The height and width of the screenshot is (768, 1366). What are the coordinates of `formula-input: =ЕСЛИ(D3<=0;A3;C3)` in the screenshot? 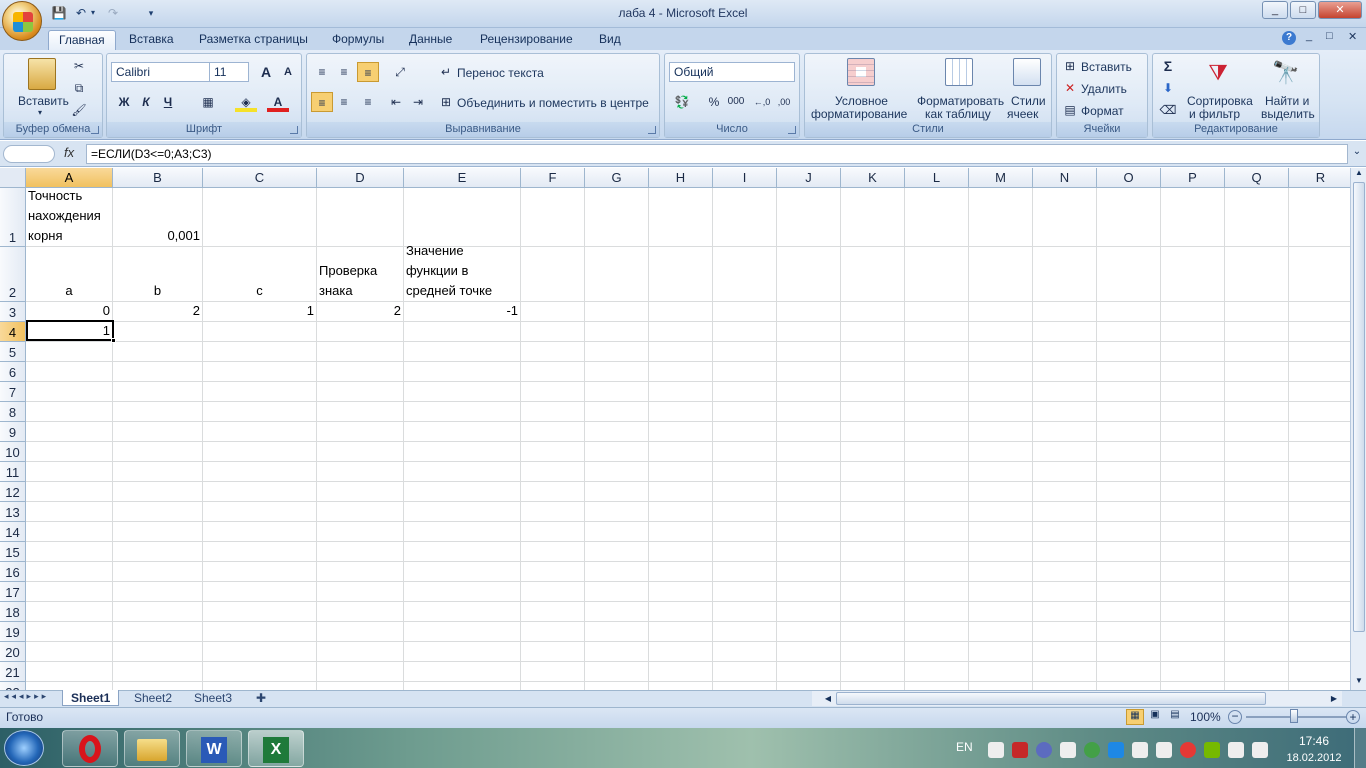 It's located at (717, 154).